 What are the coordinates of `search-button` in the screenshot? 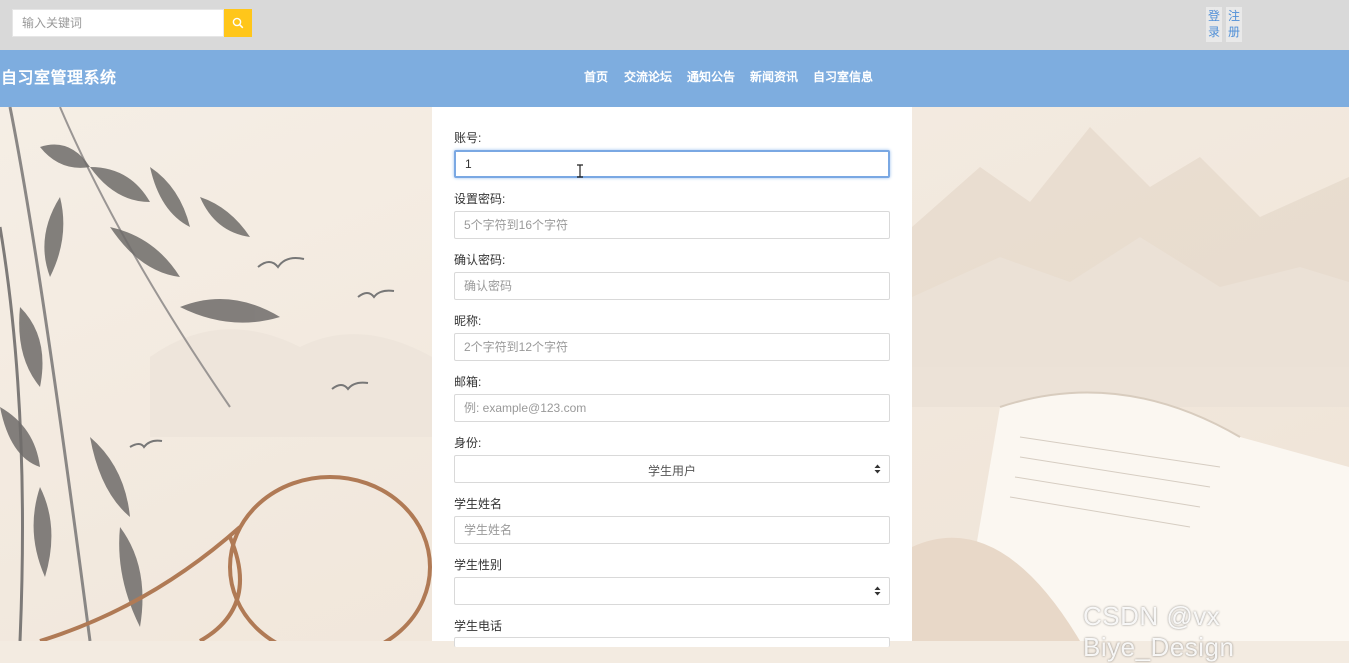 It's located at (238, 23).